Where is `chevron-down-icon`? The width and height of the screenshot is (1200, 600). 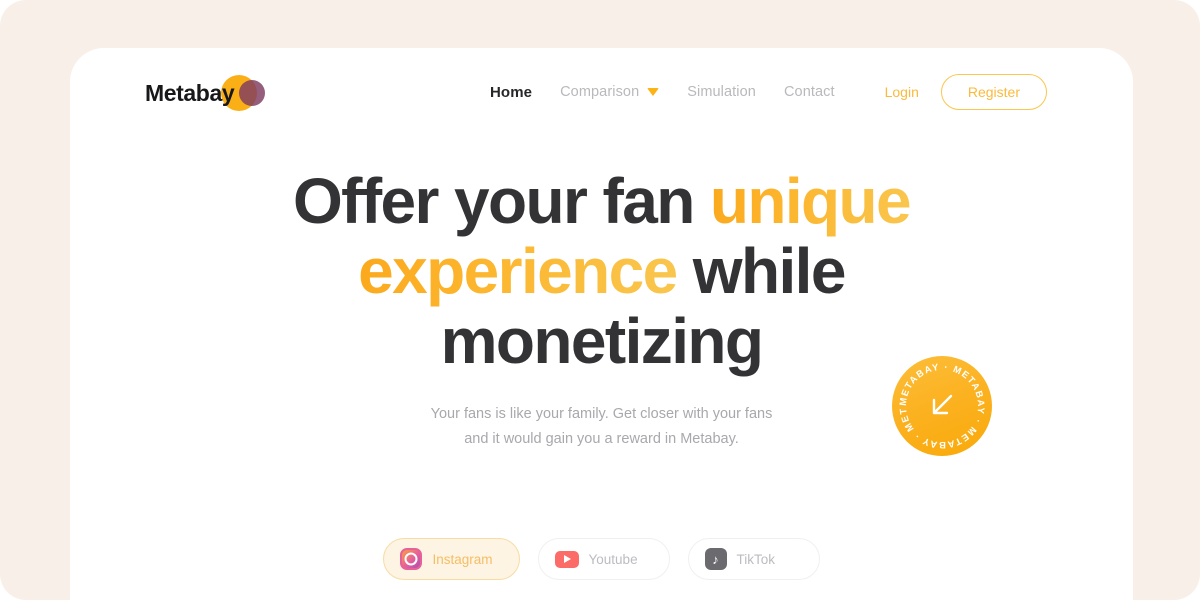
chevron-down-icon is located at coordinates (653, 92).